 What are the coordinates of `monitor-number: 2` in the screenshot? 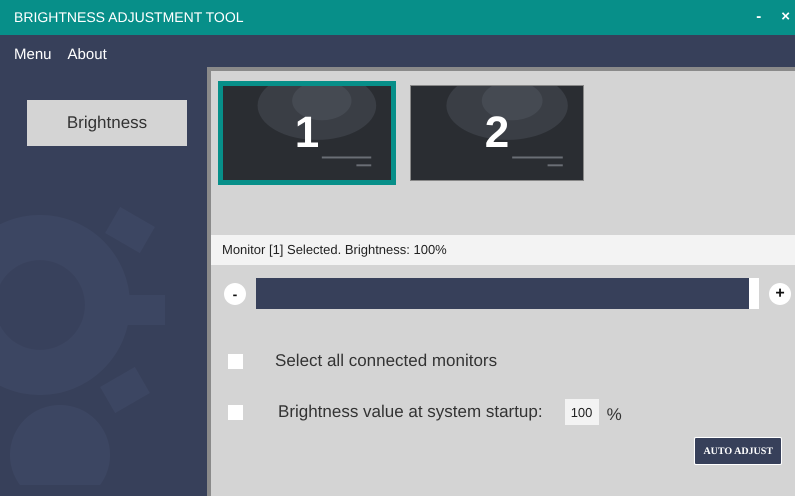 It's located at (497, 133).